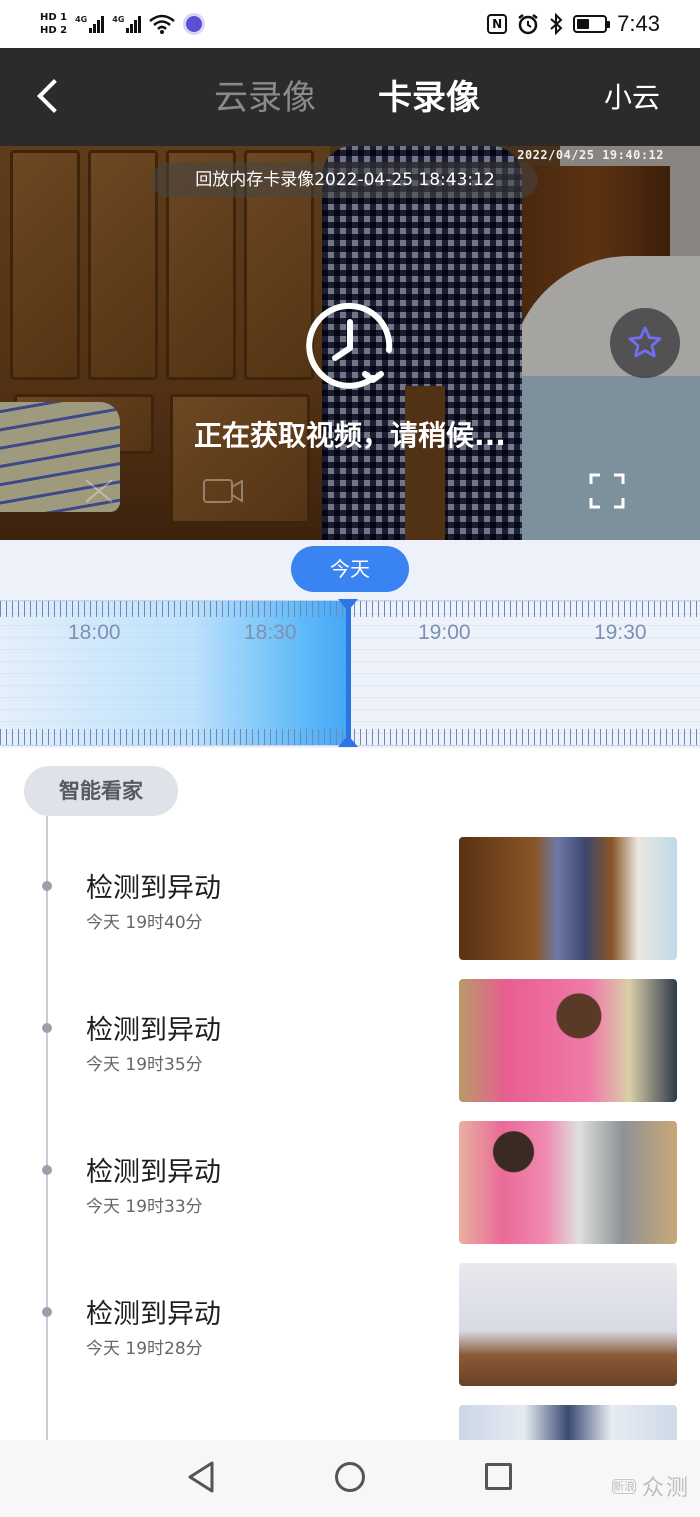 Image resolution: width=700 pixels, height=1517 pixels. Describe the element at coordinates (429, 98) in the screenshot. I see `tab-card-recording: 卡录像` at that location.